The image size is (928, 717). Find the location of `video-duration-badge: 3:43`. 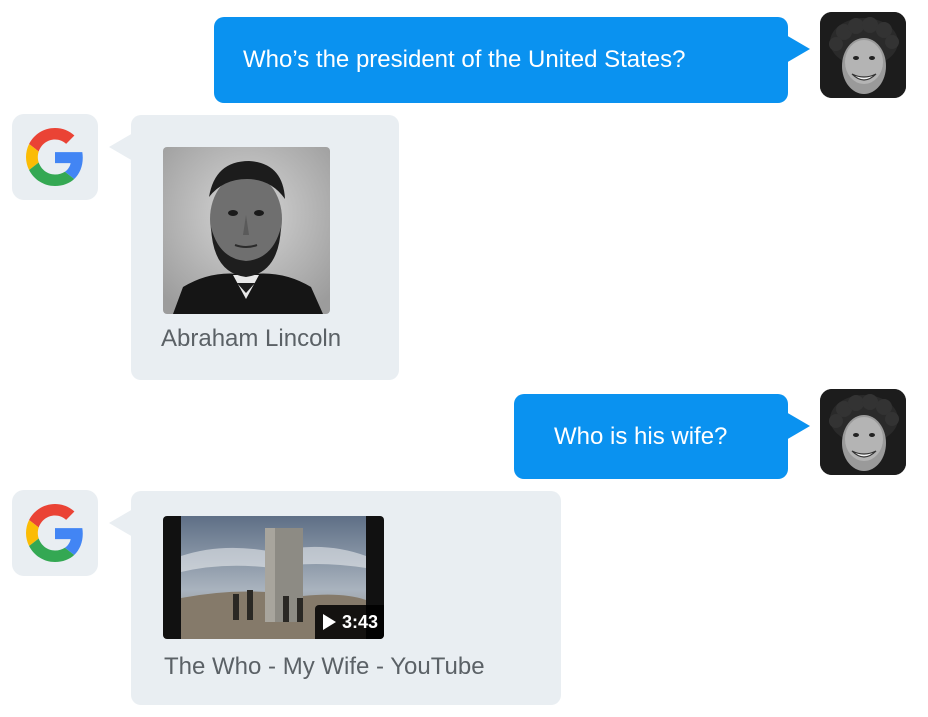

video-duration-badge: 3:43 is located at coordinates (349, 622).